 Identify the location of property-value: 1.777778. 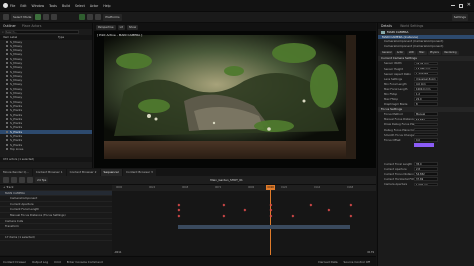
(426, 73).